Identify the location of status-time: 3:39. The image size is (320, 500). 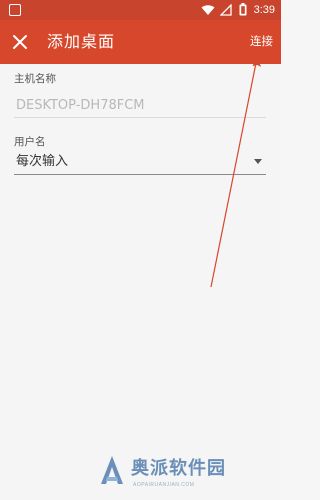
(264, 10).